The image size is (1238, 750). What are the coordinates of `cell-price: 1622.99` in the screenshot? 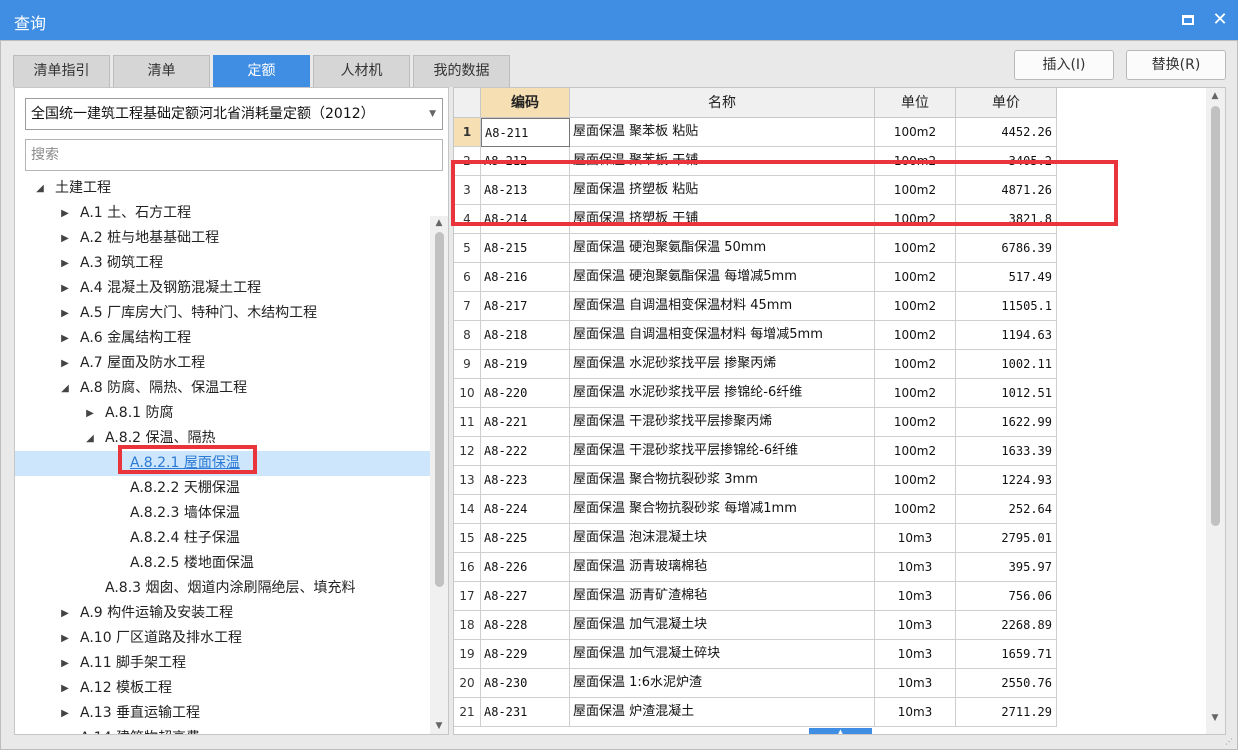 It's located at (1006, 422).